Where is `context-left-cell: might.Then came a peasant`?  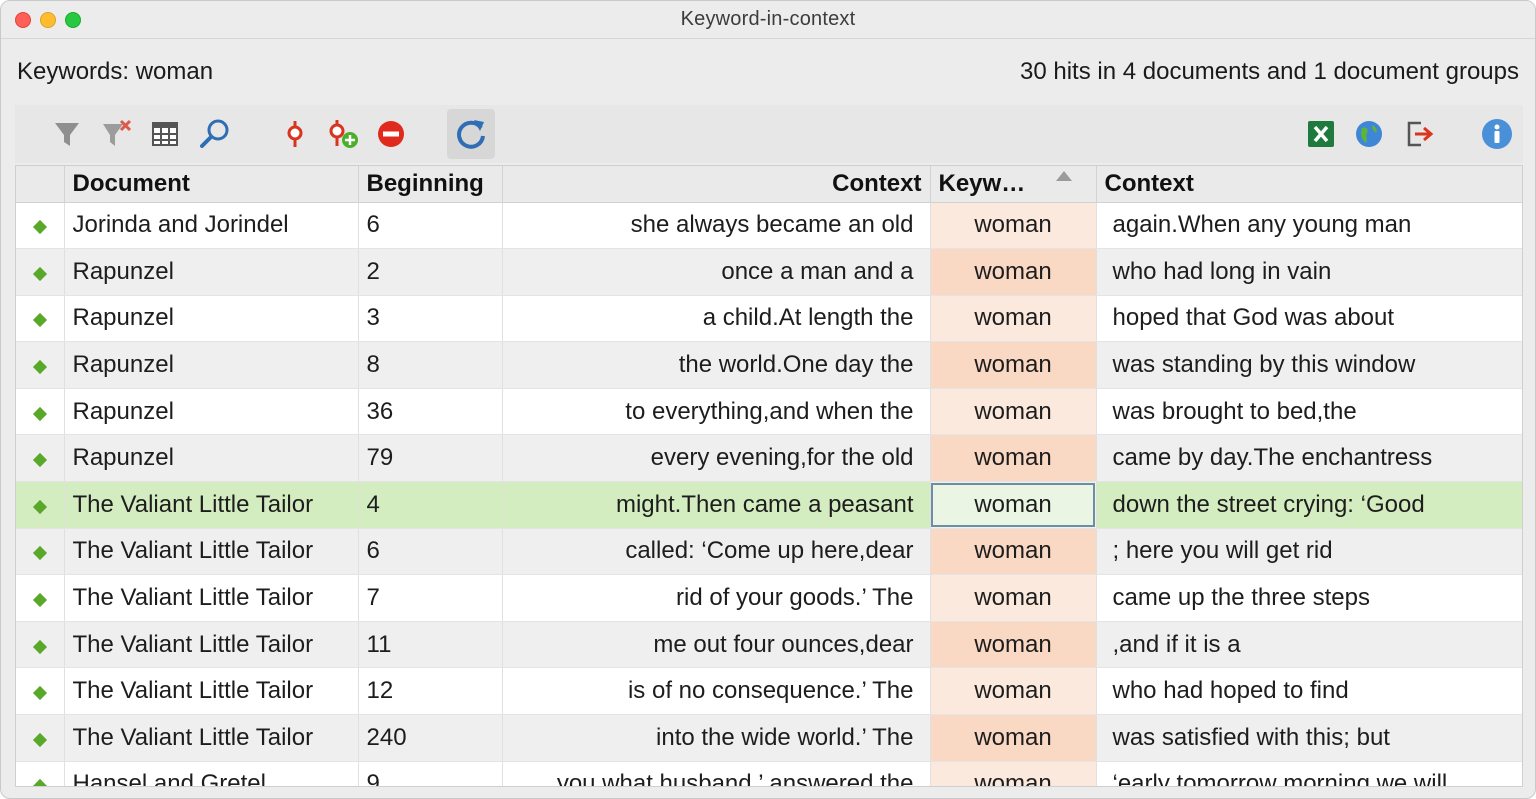 context-left-cell: might.Then came a peasant is located at coordinates (716, 505).